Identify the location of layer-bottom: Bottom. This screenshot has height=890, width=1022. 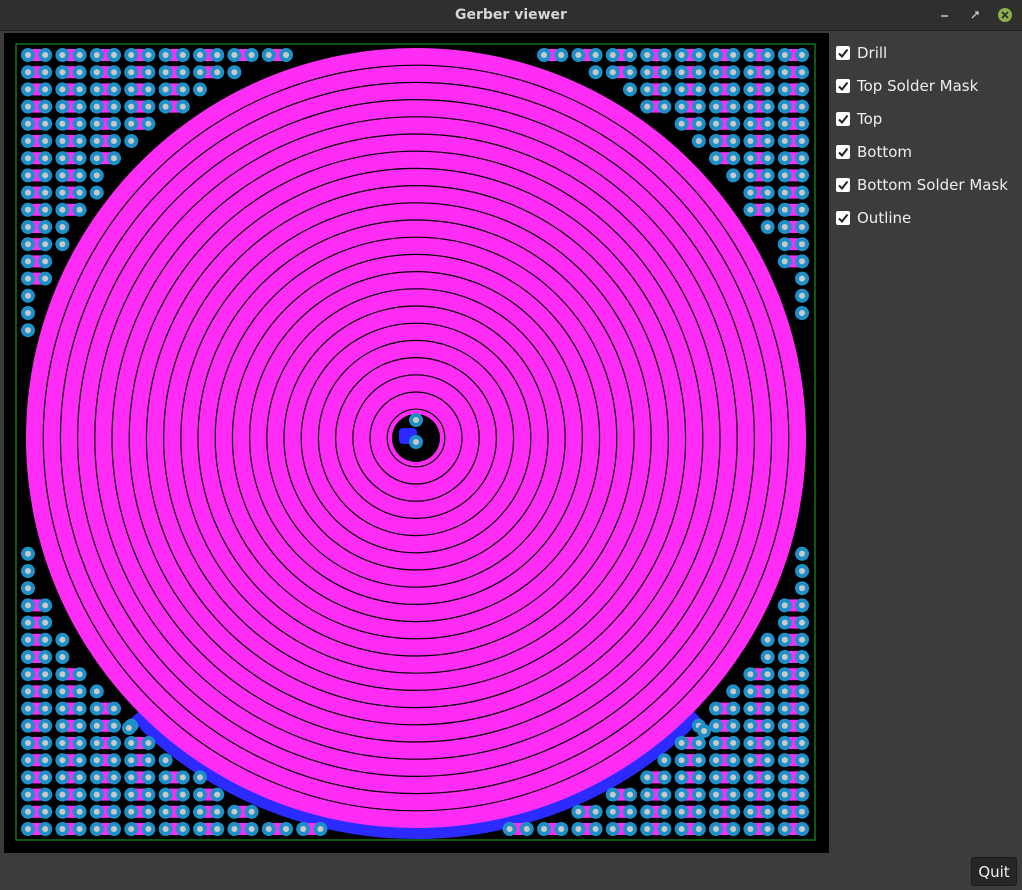
(929, 151).